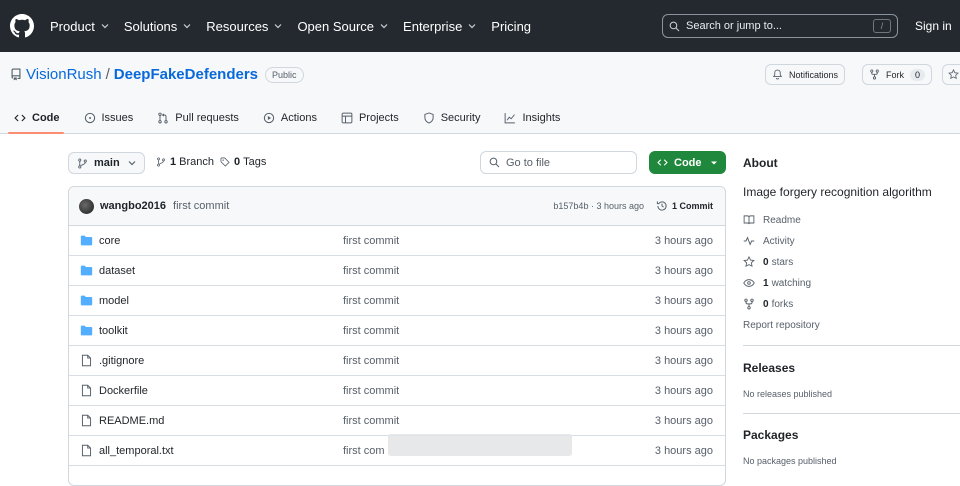 This screenshot has height=486, width=960. What do you see at coordinates (782, 220) in the screenshot?
I see `readme-label: Readme` at bounding box center [782, 220].